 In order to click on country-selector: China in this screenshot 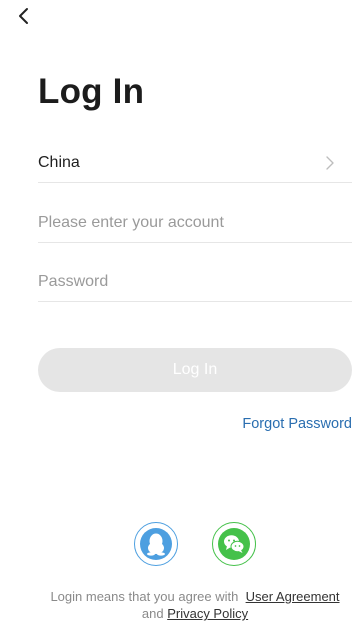, I will do `click(195, 163)`.